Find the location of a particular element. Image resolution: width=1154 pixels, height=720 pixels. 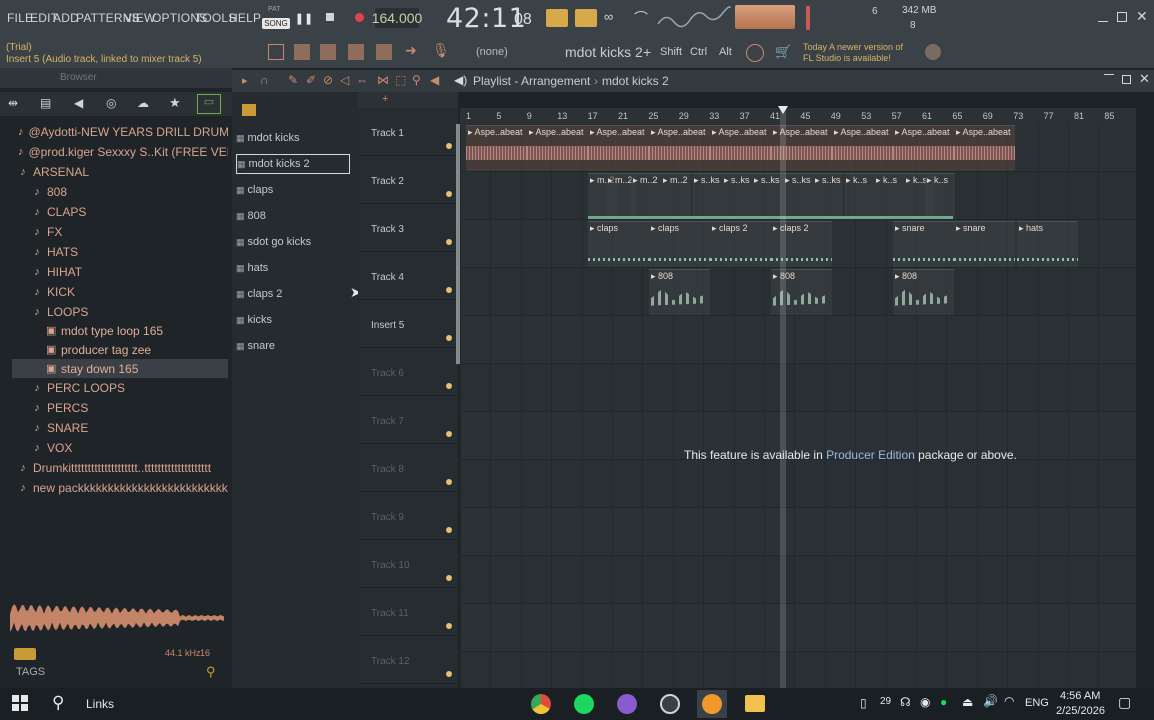

piano-roll-icon is located at coordinates (328, 52).